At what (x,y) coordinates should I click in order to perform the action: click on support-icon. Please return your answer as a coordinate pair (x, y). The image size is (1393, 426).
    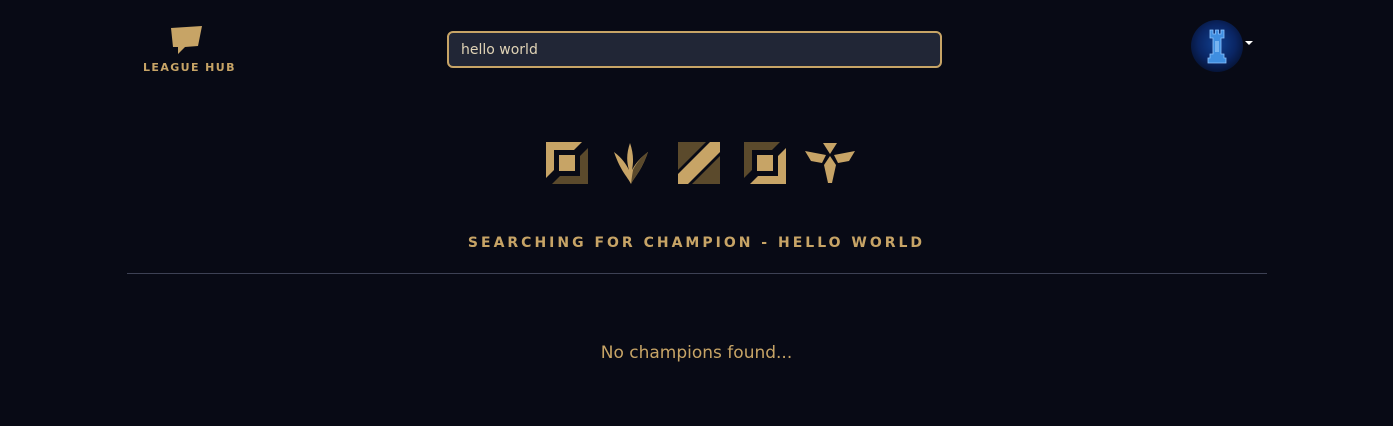
    Looking at the image, I should click on (830, 163).